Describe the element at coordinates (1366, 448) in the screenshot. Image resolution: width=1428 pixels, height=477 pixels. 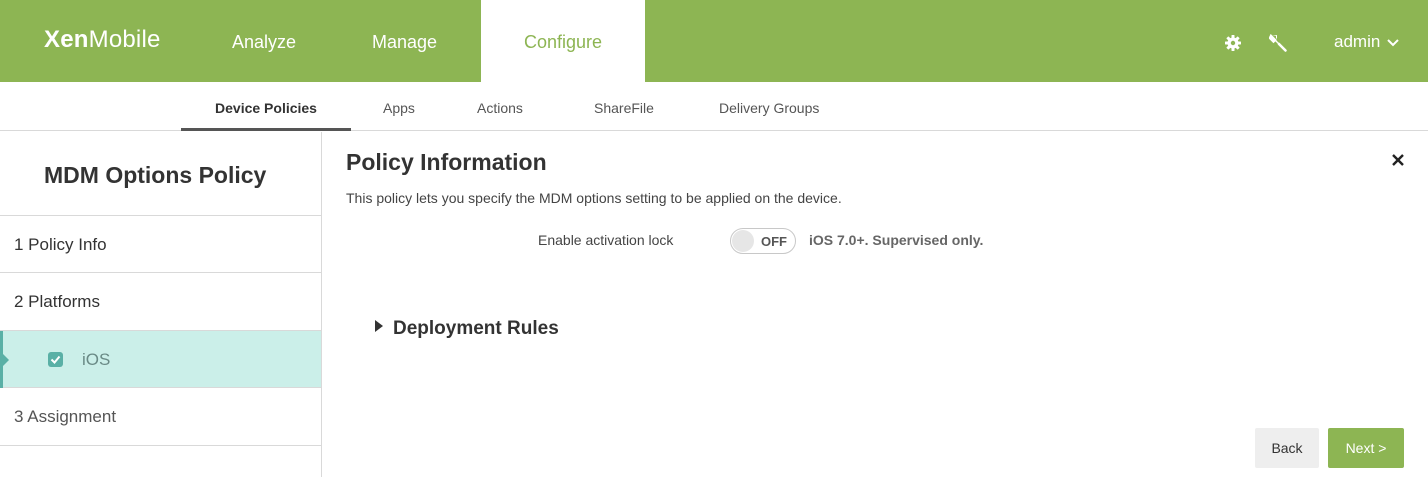
I see `next-button: Next >` at that location.